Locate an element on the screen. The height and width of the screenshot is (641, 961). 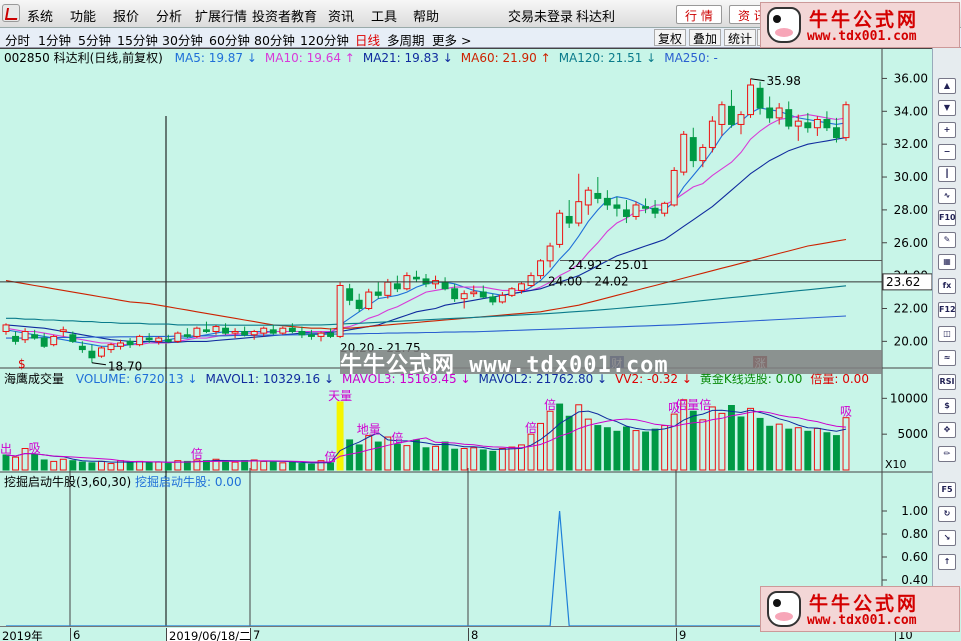
layout-icon: ◫ is located at coordinates (947, 334).